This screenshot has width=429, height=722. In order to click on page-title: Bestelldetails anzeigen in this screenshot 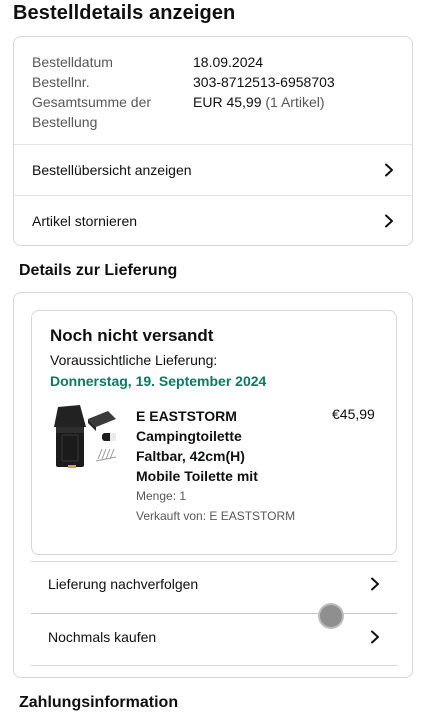, I will do `click(124, 13)`.